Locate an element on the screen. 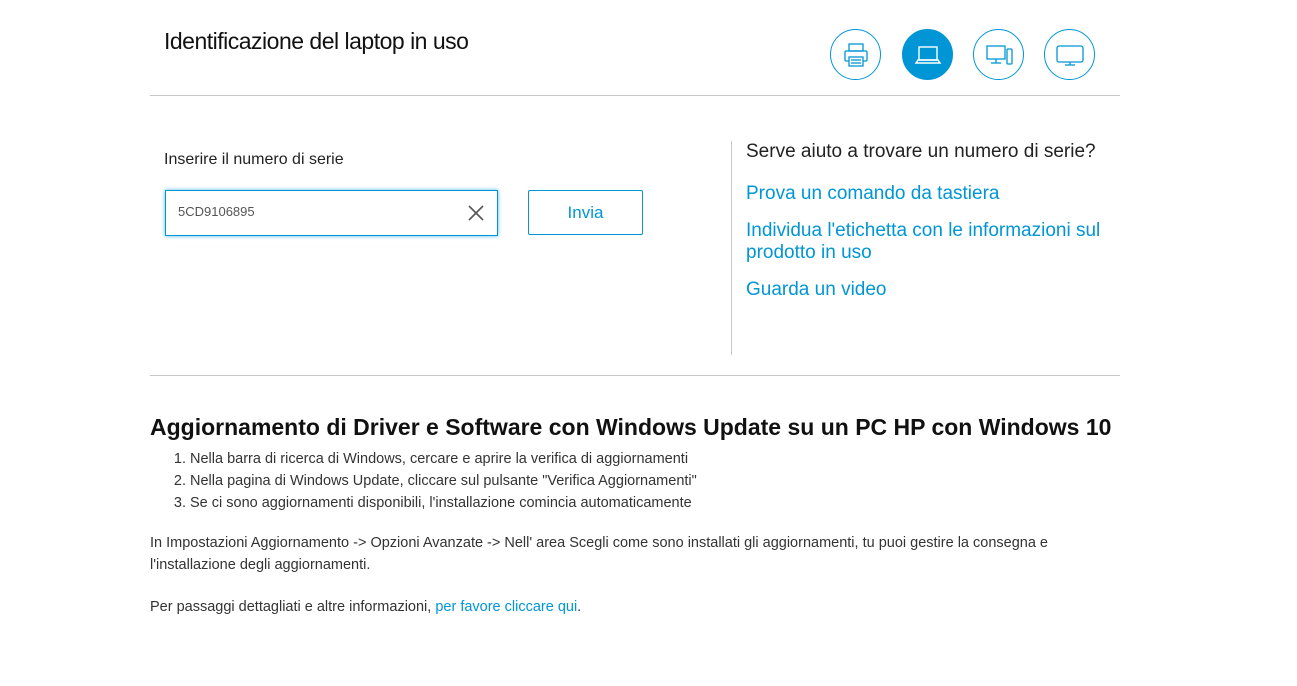 The height and width of the screenshot is (686, 1297). desktop-icon is located at coordinates (999, 54).